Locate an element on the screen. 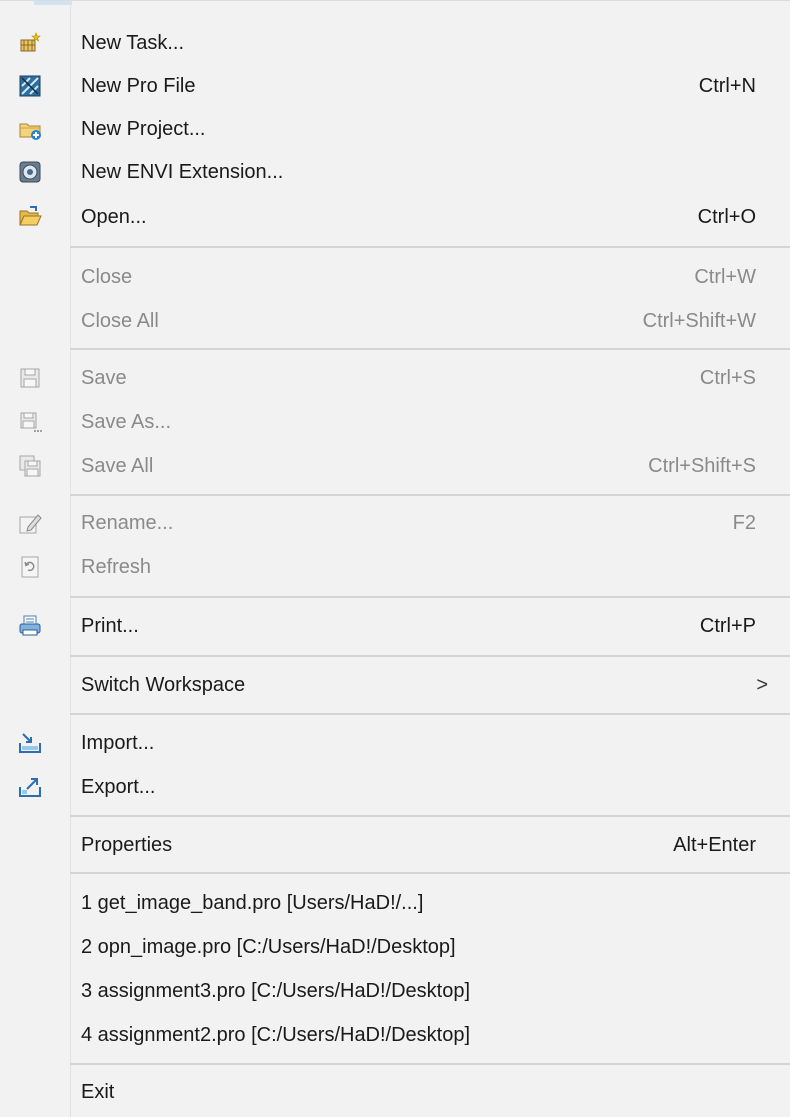 This screenshot has height=1117, width=790. menu-item-open: Open... Ctrl+O is located at coordinates (395, 217).